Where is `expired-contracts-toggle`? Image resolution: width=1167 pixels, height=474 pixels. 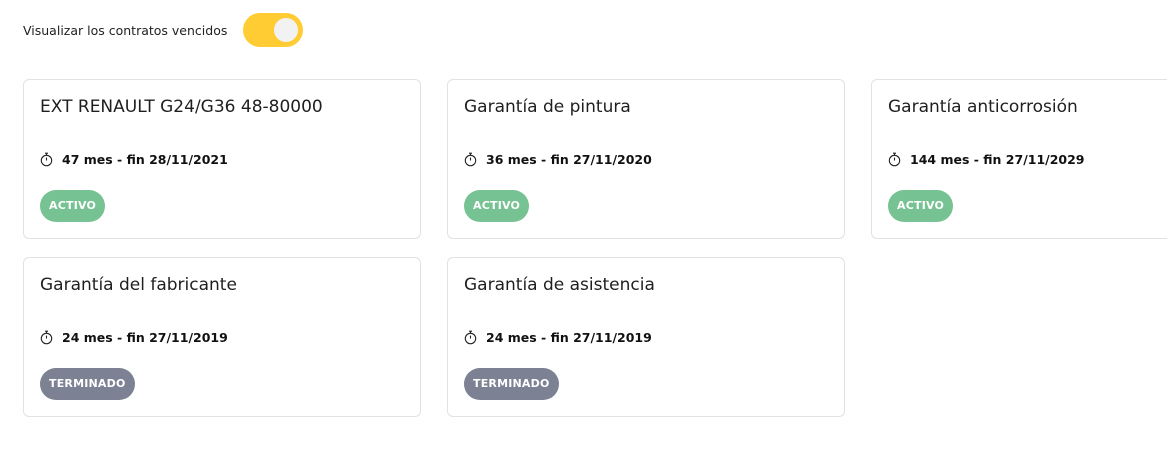 expired-contracts-toggle is located at coordinates (273, 30).